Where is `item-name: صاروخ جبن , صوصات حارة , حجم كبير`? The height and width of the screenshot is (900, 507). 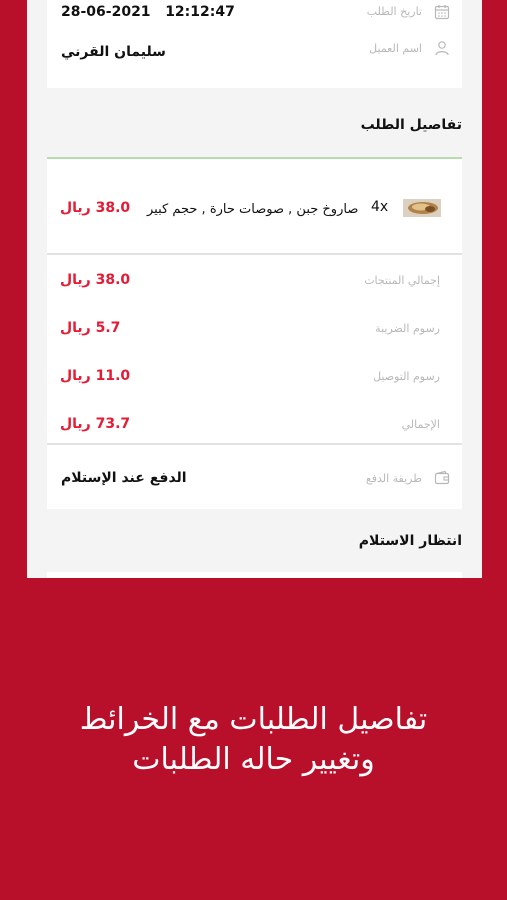
item-name: صاروخ جبن , صوصات حارة , حجم كبير is located at coordinates (253, 209).